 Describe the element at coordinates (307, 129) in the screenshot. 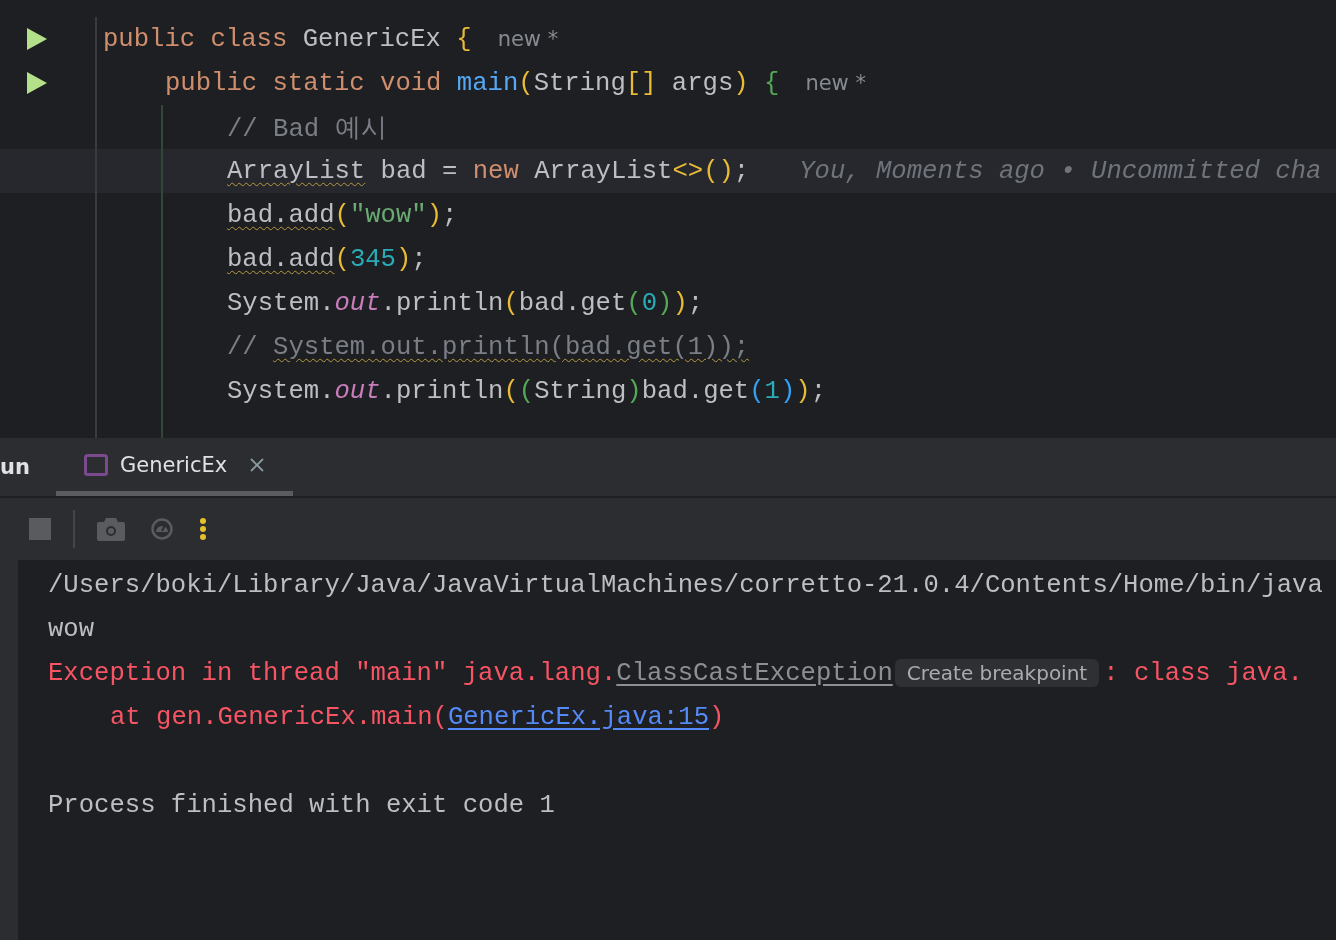

I see `code-line: // Bad 예시` at that location.